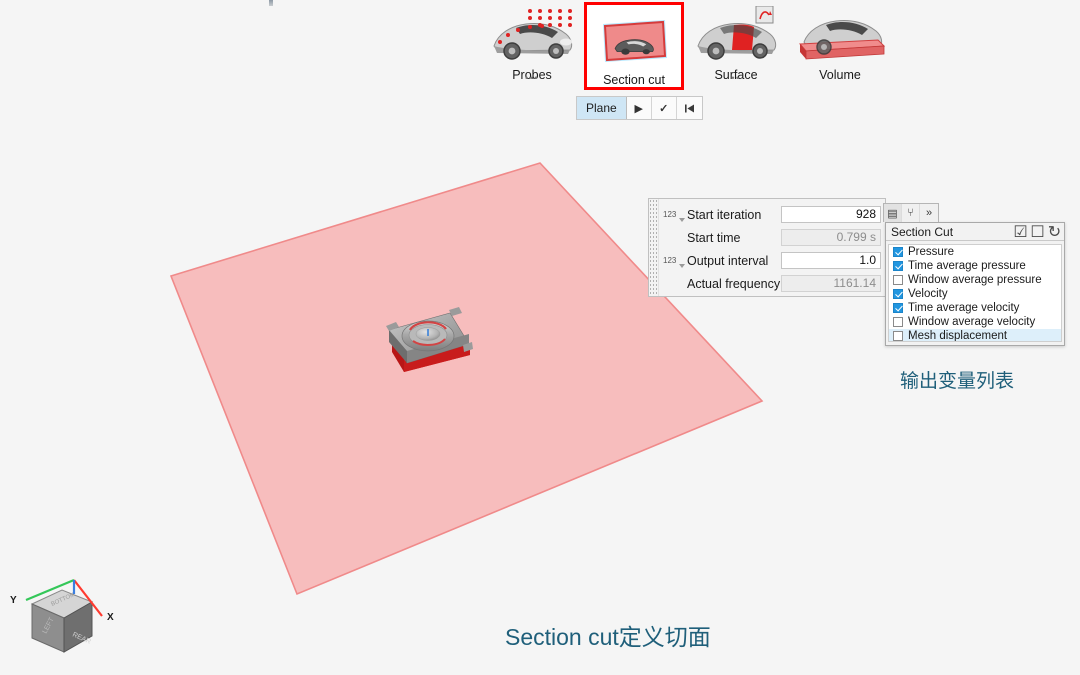  Describe the element at coordinates (975, 232) in the screenshot. I see `variable-panel-header: Section Cut ☑ ☐ ↻` at that location.